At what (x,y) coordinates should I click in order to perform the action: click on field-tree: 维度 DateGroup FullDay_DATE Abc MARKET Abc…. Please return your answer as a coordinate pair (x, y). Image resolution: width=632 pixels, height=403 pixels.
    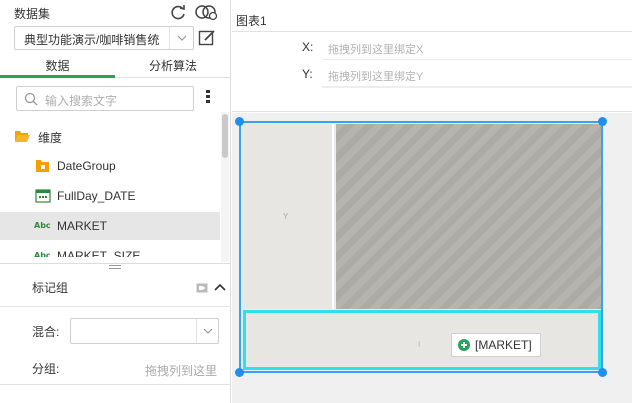
    Looking at the image, I should click on (110, 189).